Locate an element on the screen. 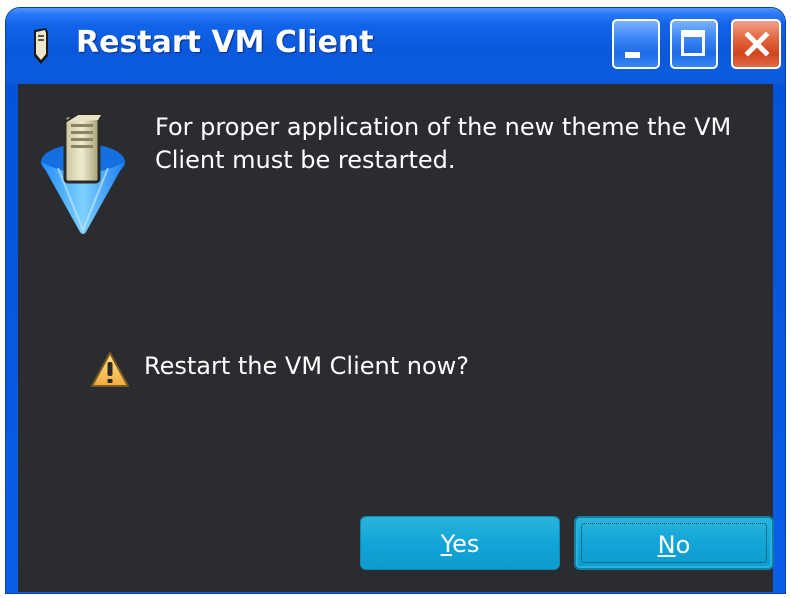 The image size is (791, 598). no-button: No is located at coordinates (674, 543).